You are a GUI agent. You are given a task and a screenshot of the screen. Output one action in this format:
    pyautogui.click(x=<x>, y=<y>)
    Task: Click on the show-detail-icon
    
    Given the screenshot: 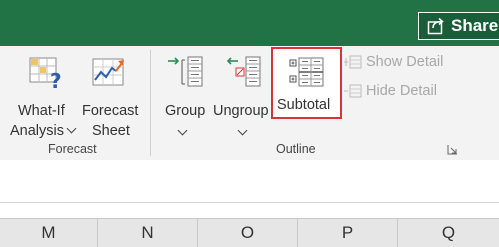 What is the action you would take?
    pyautogui.click(x=353, y=62)
    